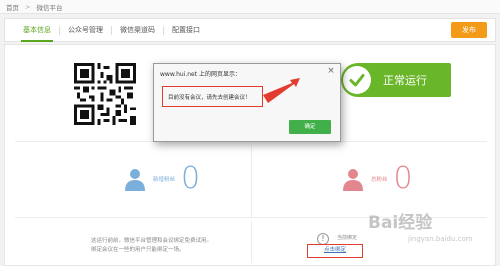 This screenshot has width=500, height=266. I want to click on dialog-title: www.hui.net 上的网页显示：, so click(201, 74).